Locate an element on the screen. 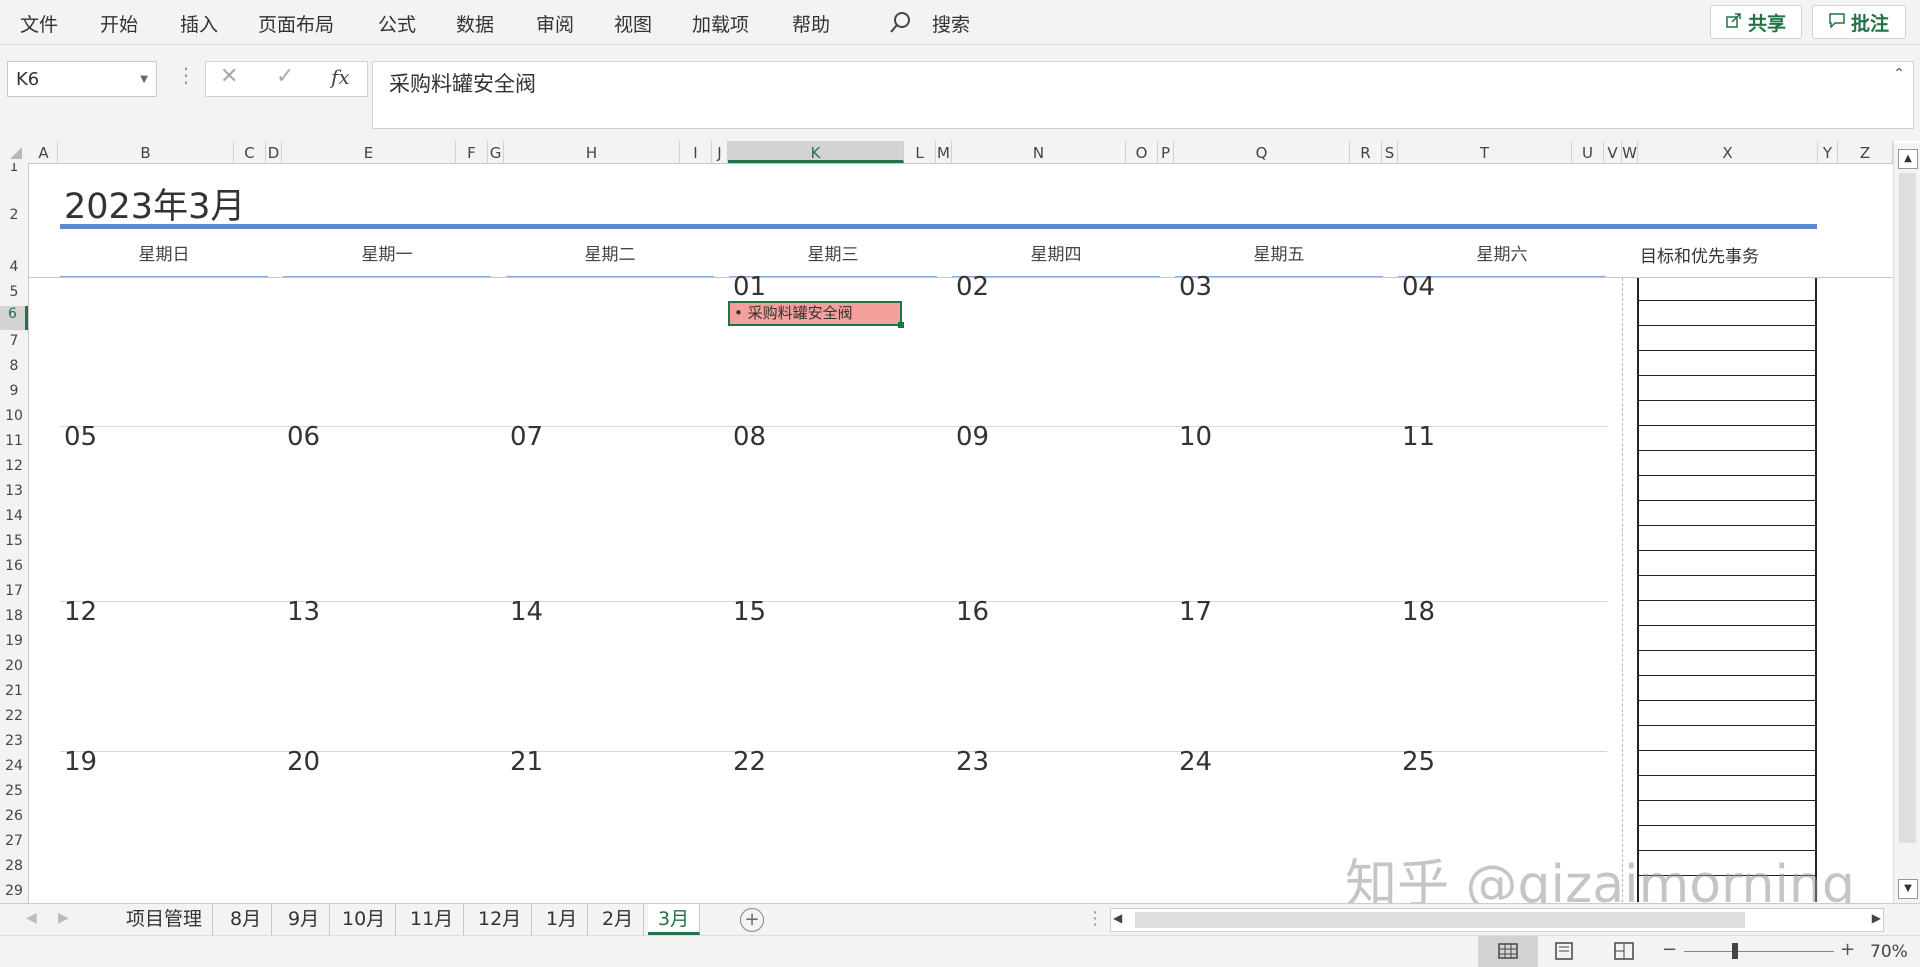  row-1: 1 is located at coordinates (14, 169).